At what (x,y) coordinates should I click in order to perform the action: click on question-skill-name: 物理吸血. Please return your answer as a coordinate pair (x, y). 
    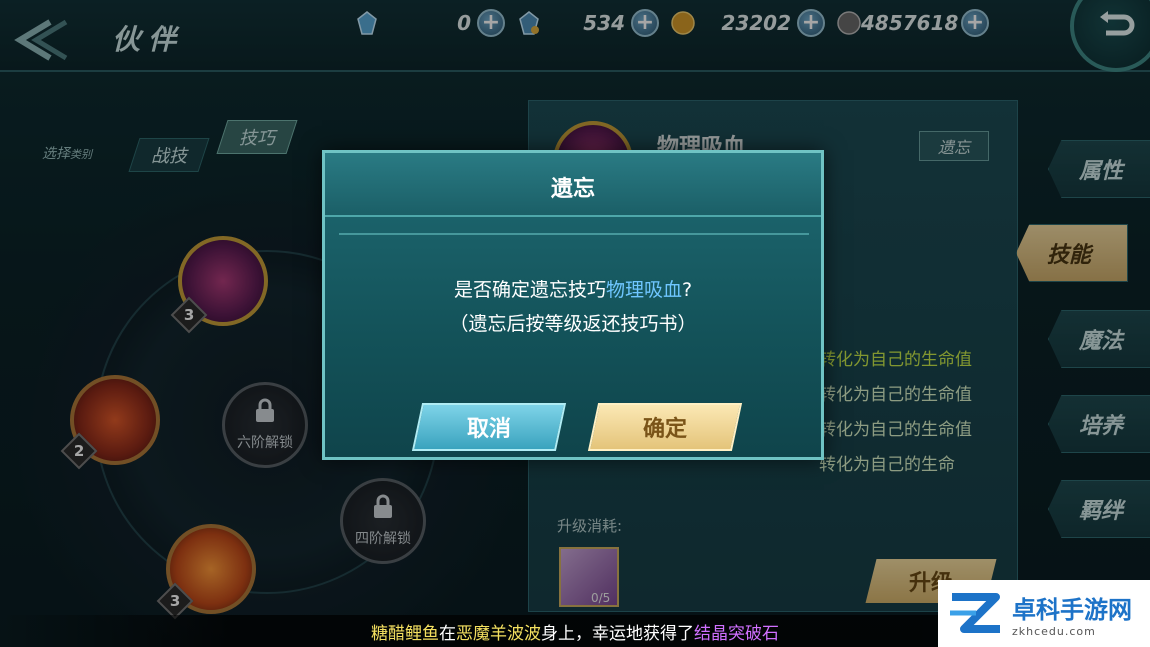
    Looking at the image, I should click on (643, 290).